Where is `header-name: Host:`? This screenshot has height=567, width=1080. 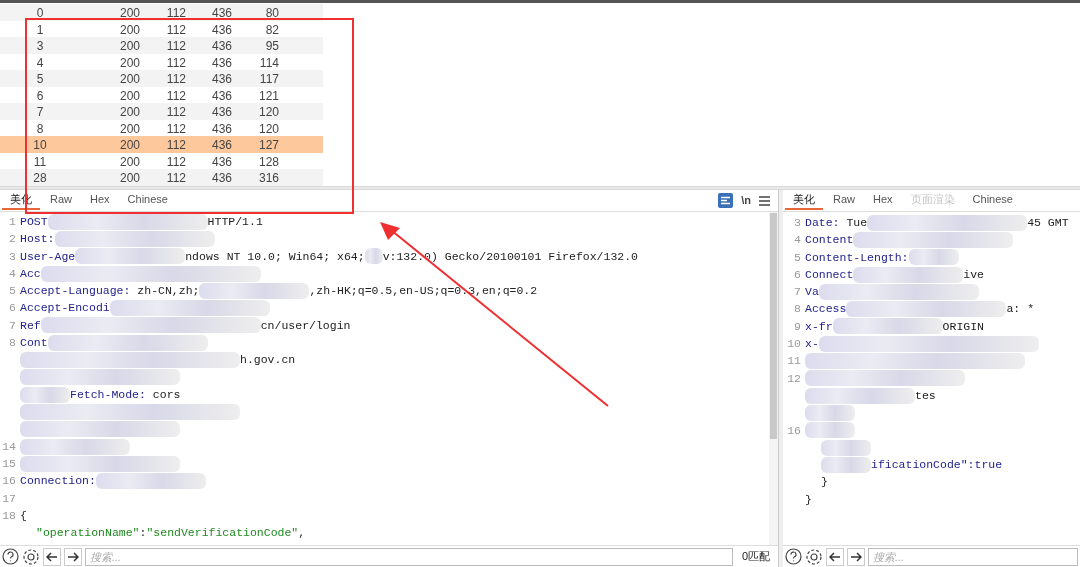 header-name: Host: is located at coordinates (37, 239).